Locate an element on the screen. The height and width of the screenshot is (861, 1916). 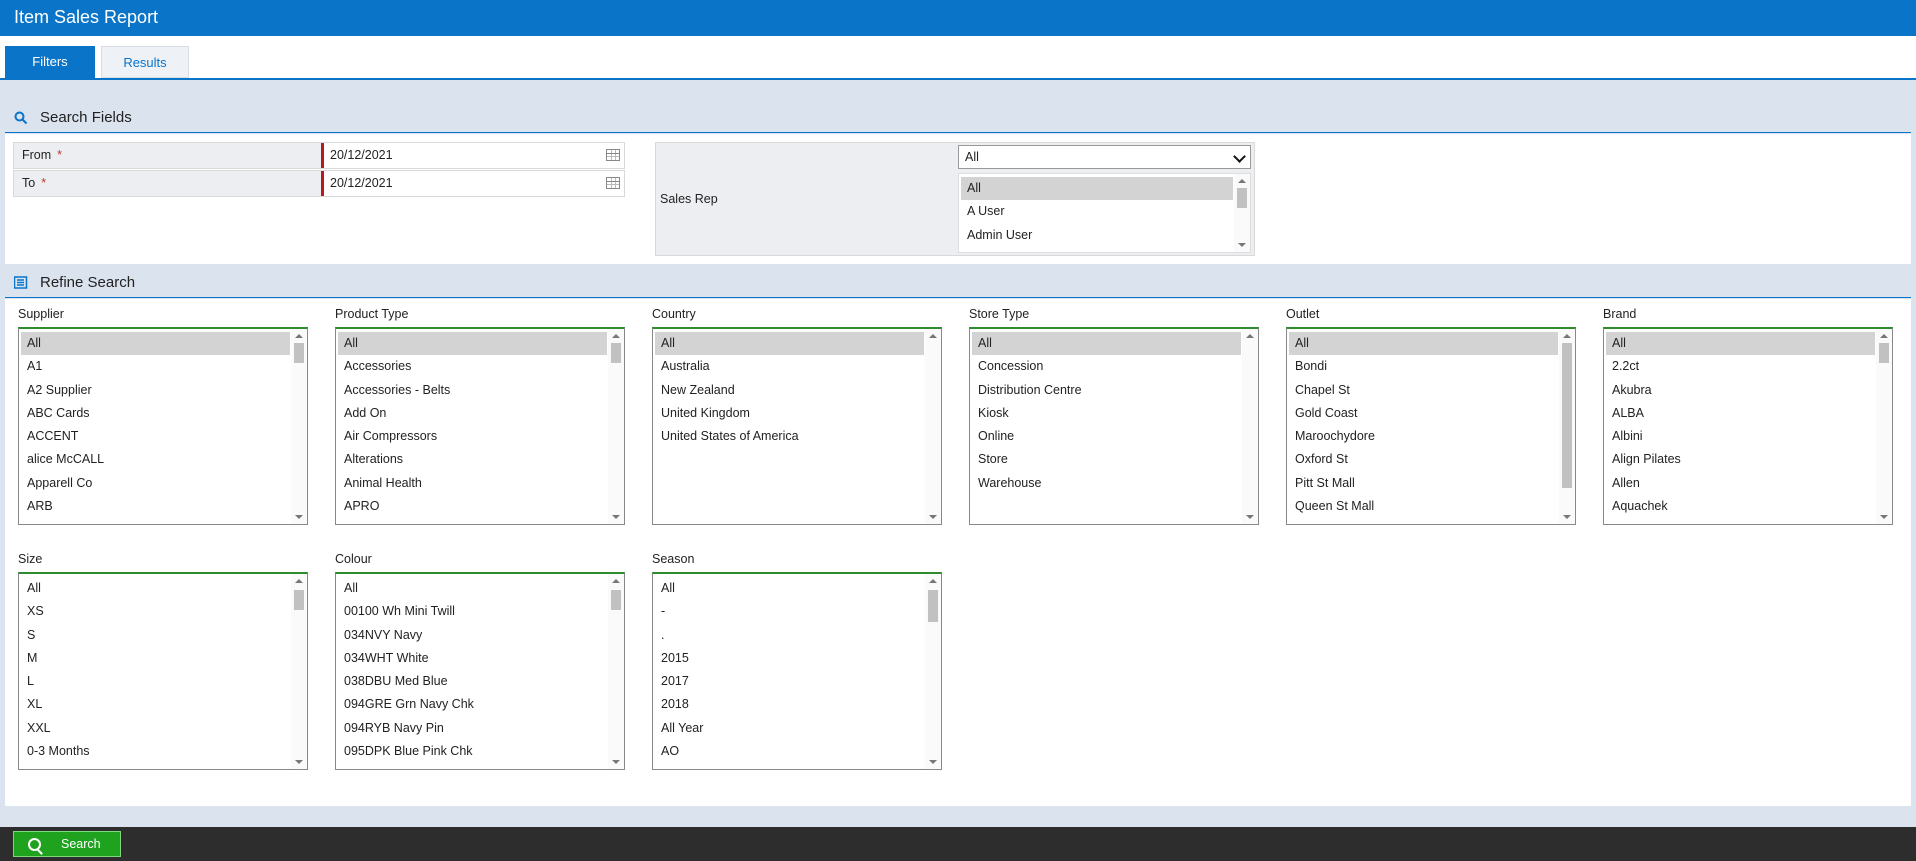
list-item: APRO is located at coordinates (472, 506).